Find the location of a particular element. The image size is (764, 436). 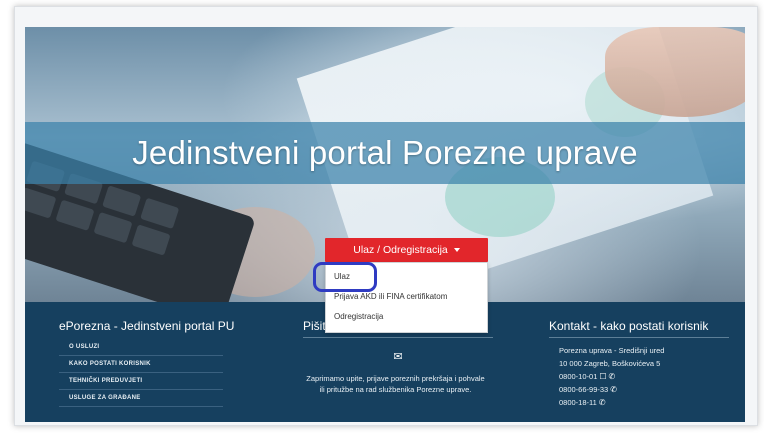

title-banner: Jedinstveni portal Porezne uprave is located at coordinates (385, 153).